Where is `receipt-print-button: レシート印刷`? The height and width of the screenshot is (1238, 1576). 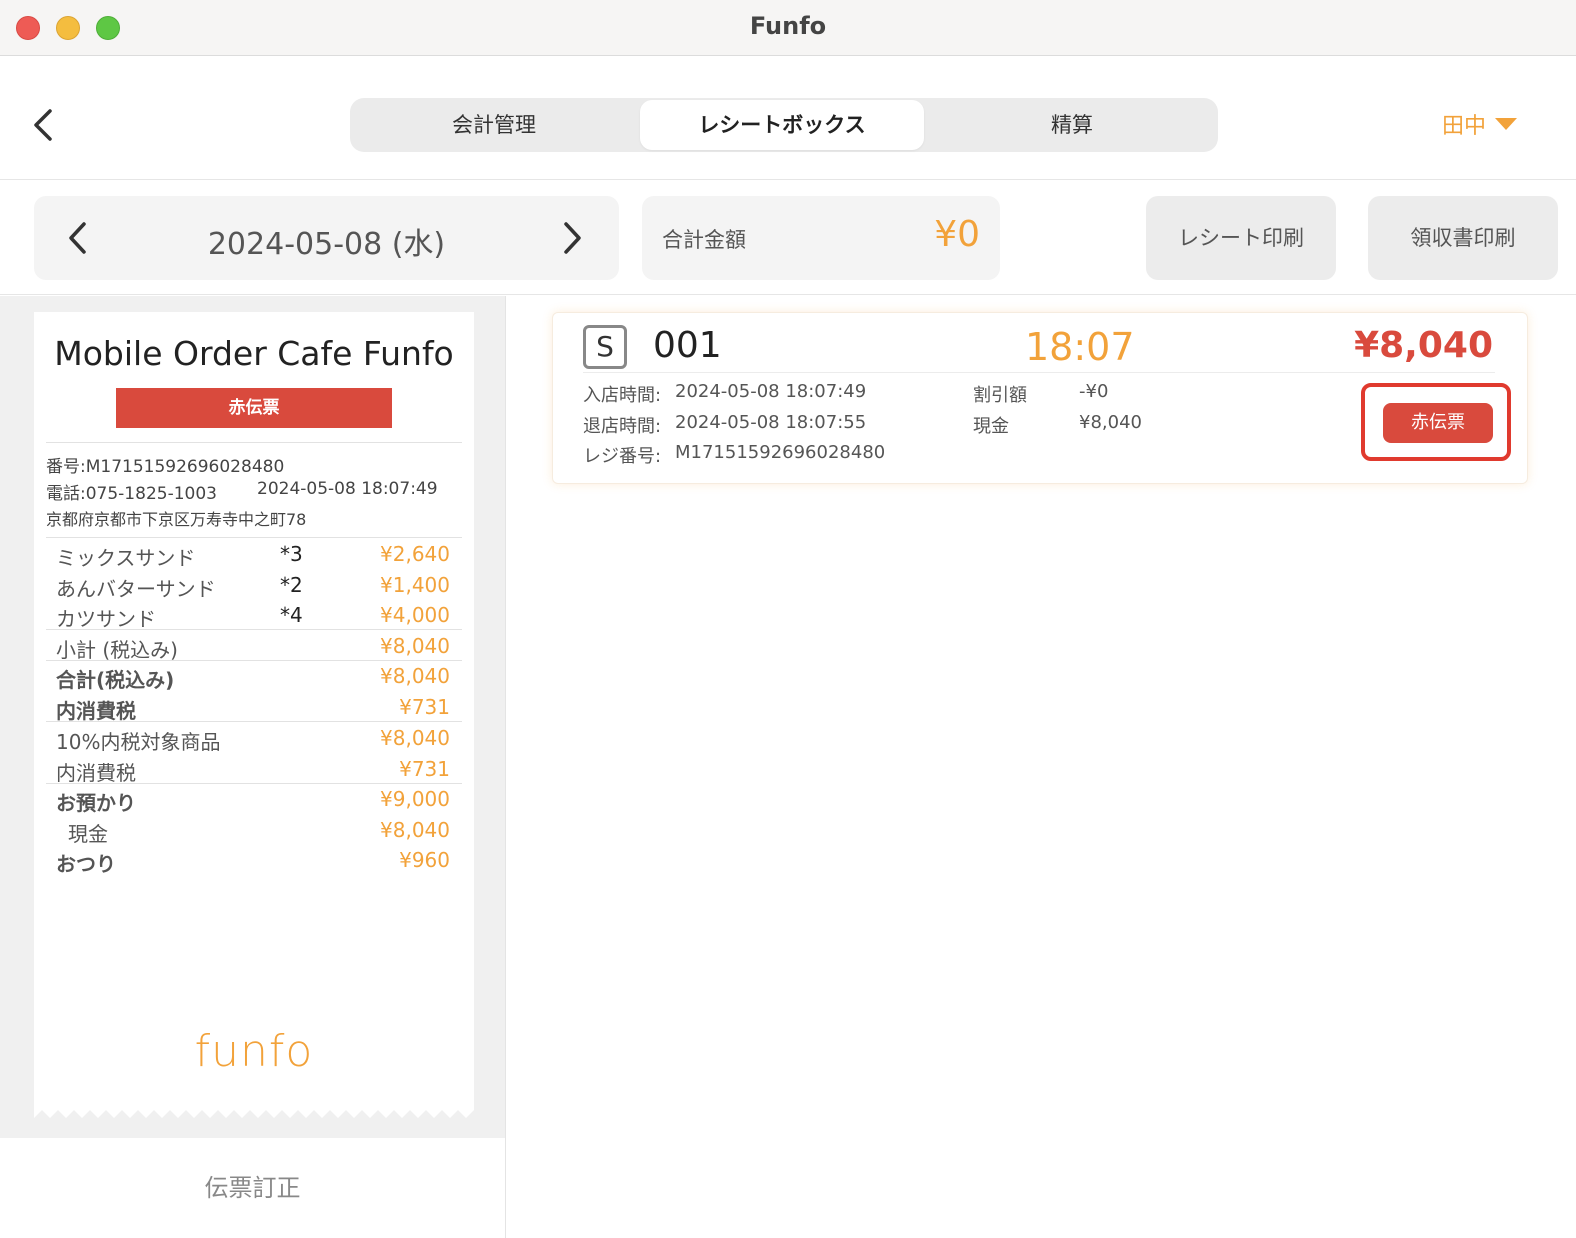 receipt-print-button: レシート印刷 is located at coordinates (1241, 238).